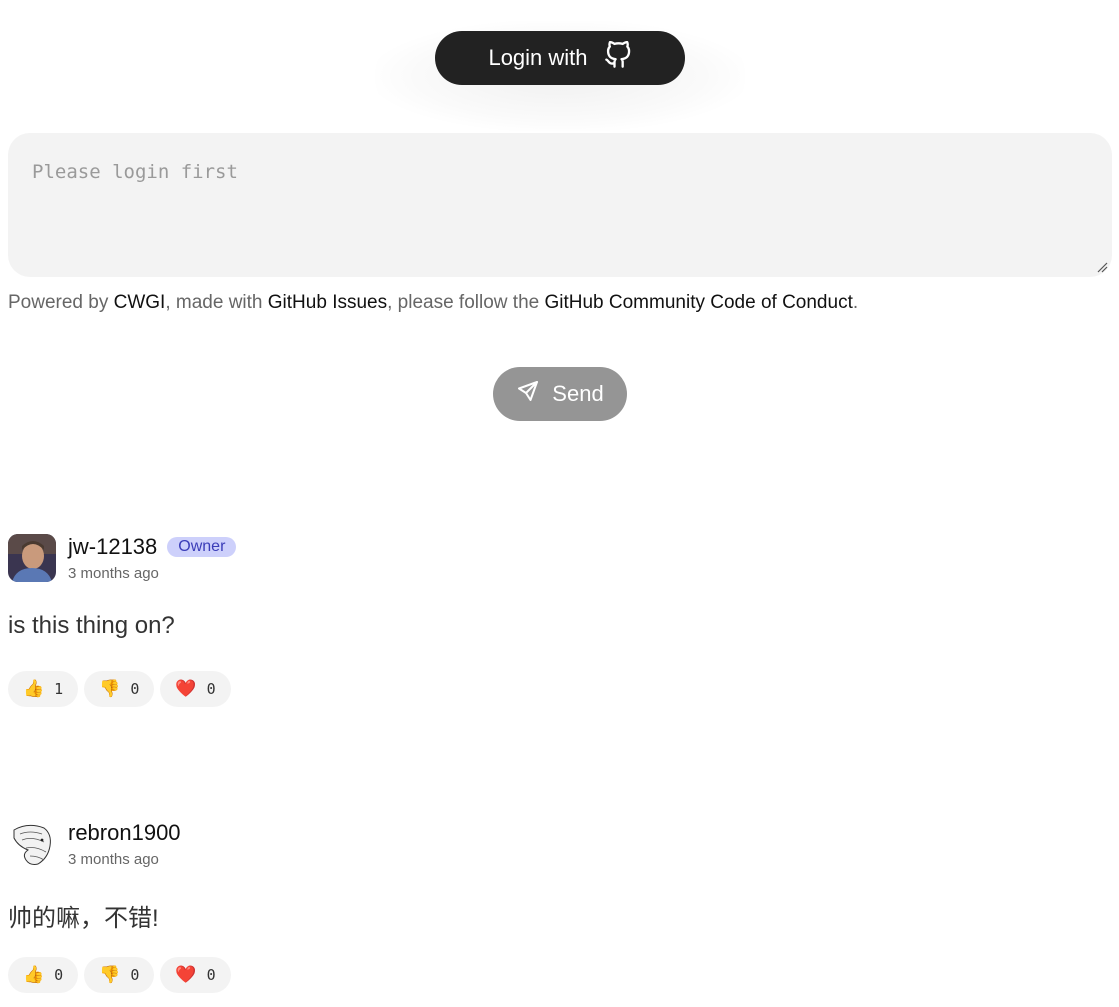 This screenshot has height=1007, width=1119. Describe the element at coordinates (59, 689) in the screenshot. I see `reaction-count: 1` at that location.